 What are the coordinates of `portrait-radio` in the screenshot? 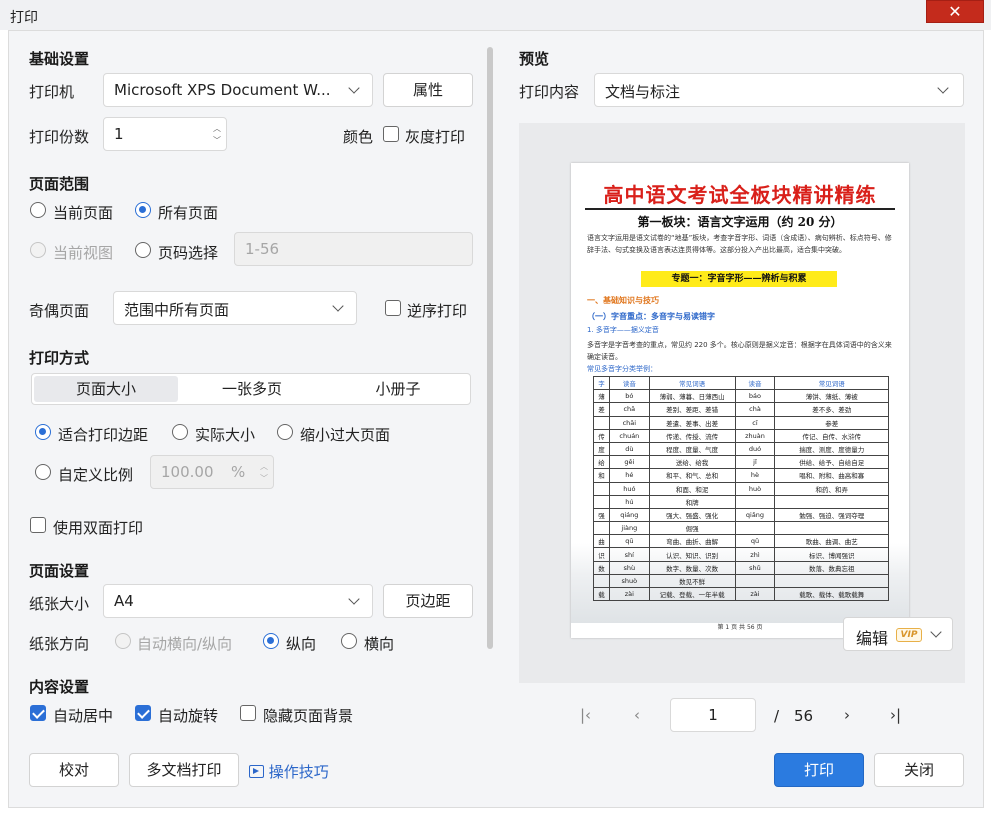 It's located at (271, 641).